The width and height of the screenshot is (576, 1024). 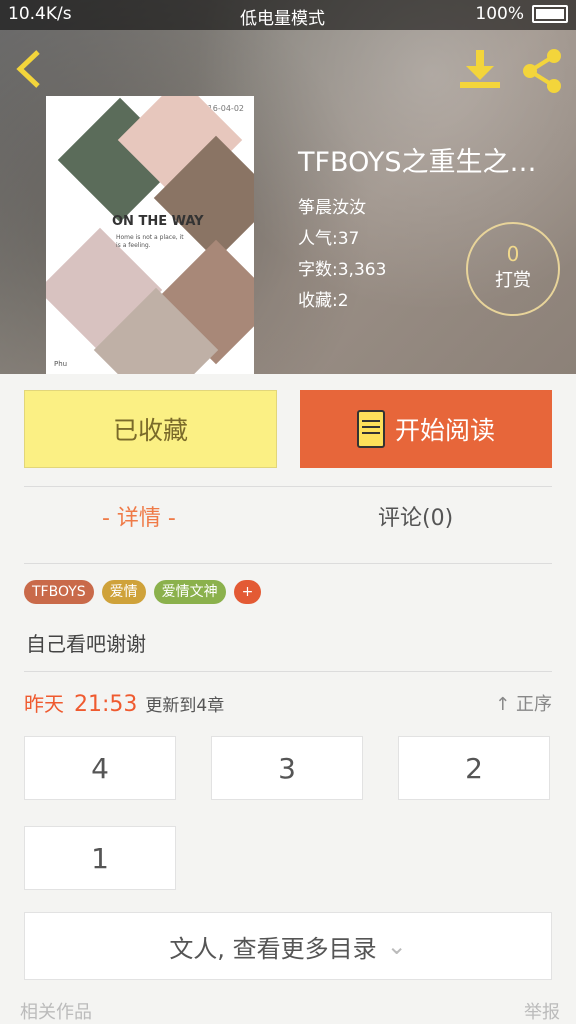 What do you see at coordinates (273, 948) in the screenshot?
I see `more-chapters-label: 文人, 查看更多目录` at bounding box center [273, 948].